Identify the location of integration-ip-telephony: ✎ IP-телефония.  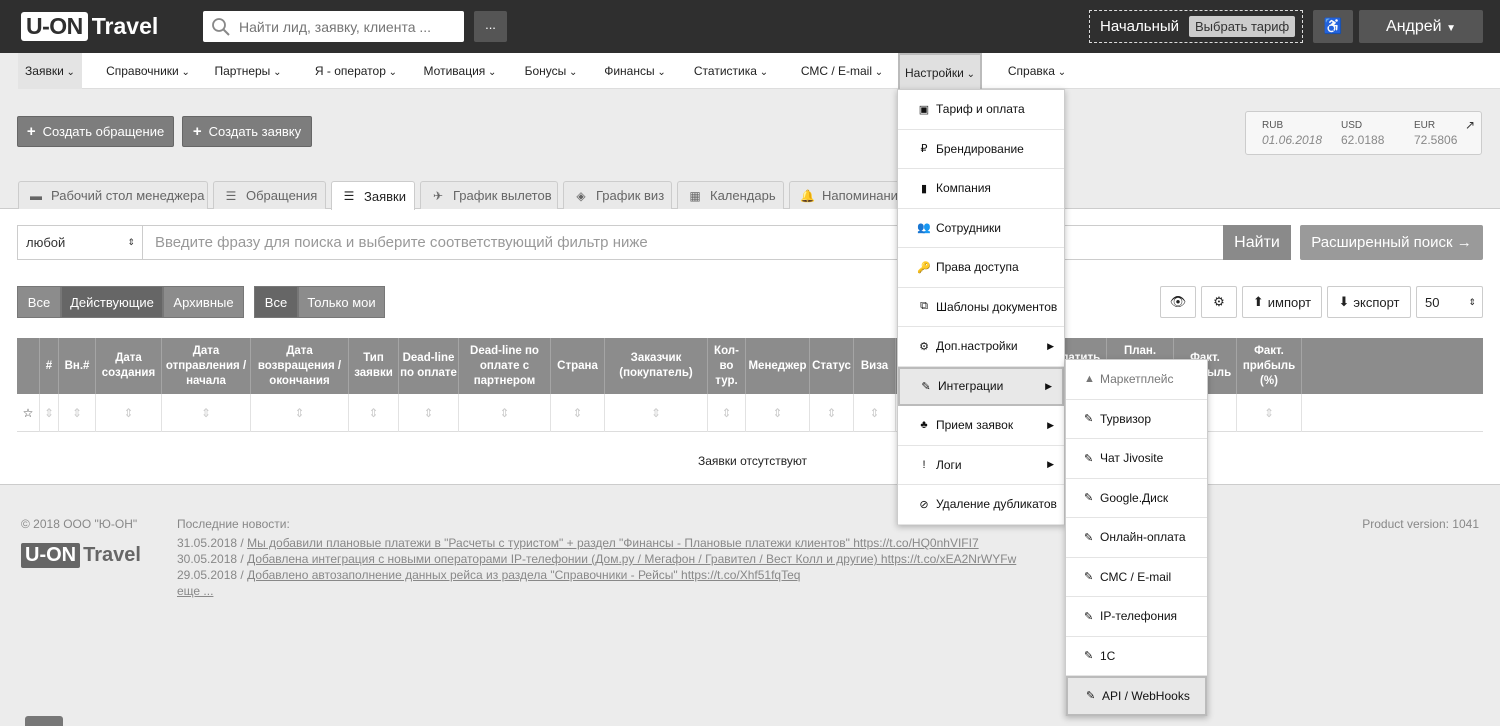
(1136, 617).